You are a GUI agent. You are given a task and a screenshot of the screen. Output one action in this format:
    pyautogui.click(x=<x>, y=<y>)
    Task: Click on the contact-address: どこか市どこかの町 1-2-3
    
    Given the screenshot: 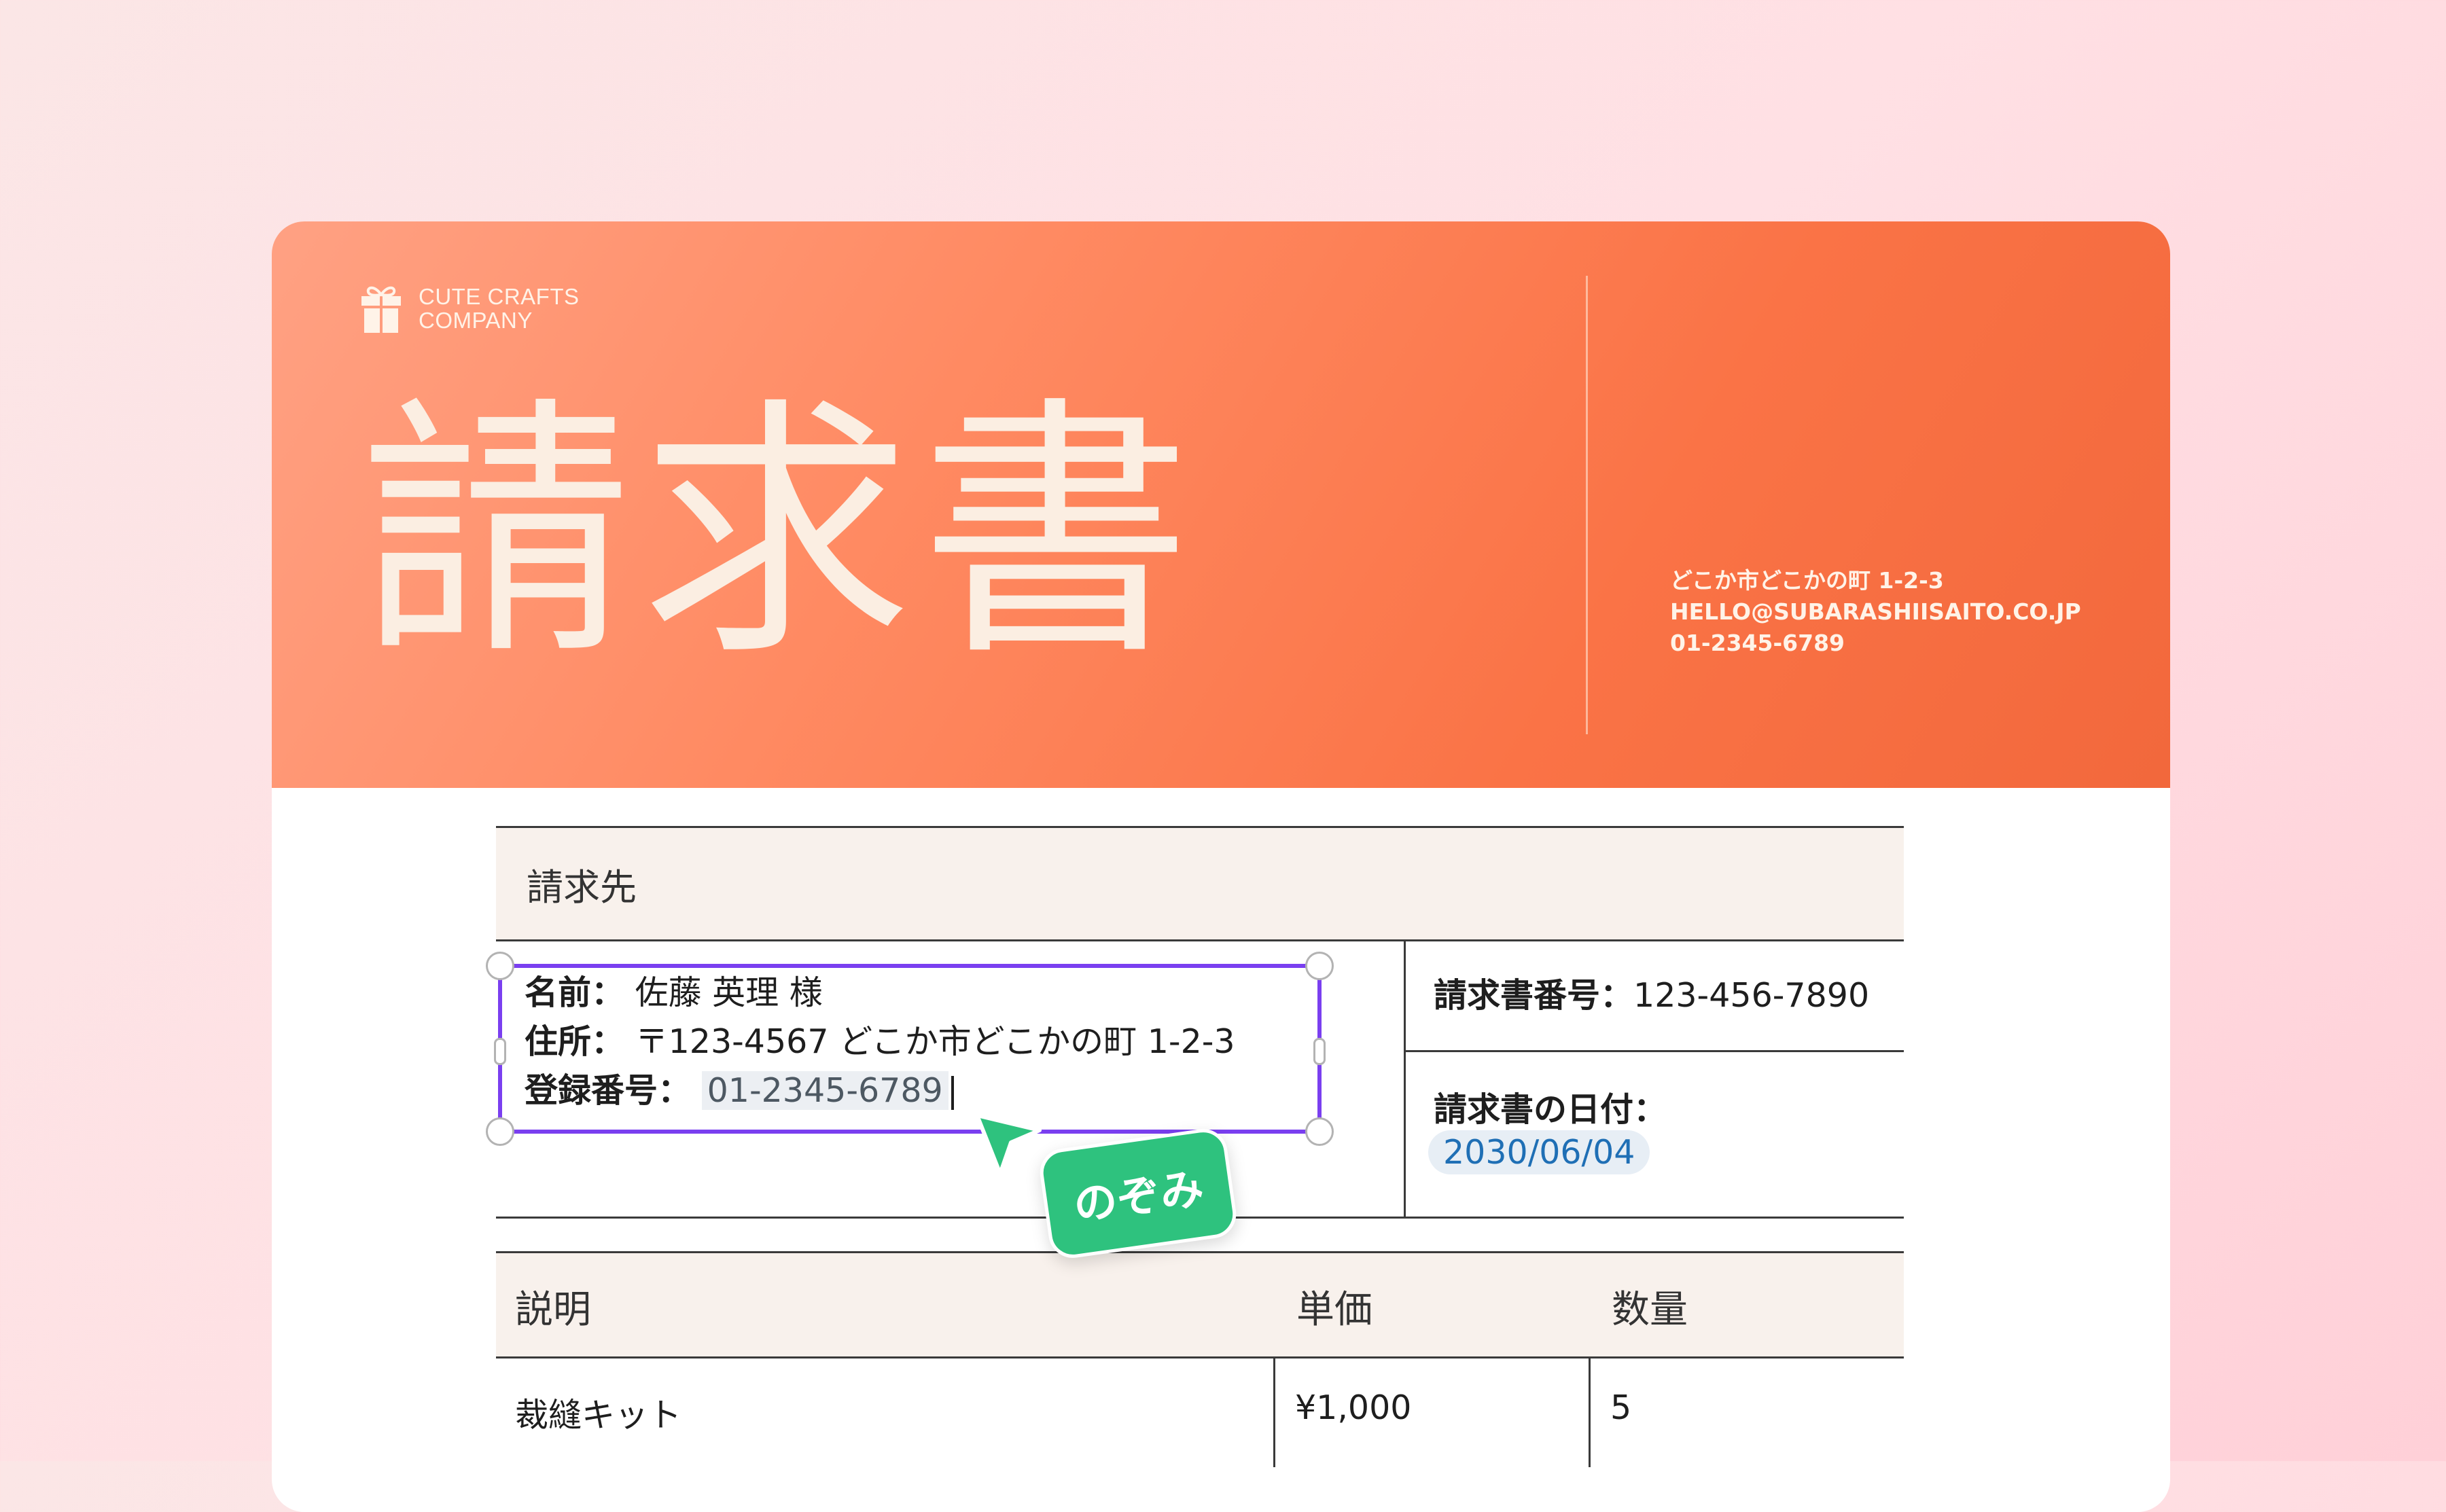 What is the action you would take?
    pyautogui.click(x=1807, y=580)
    